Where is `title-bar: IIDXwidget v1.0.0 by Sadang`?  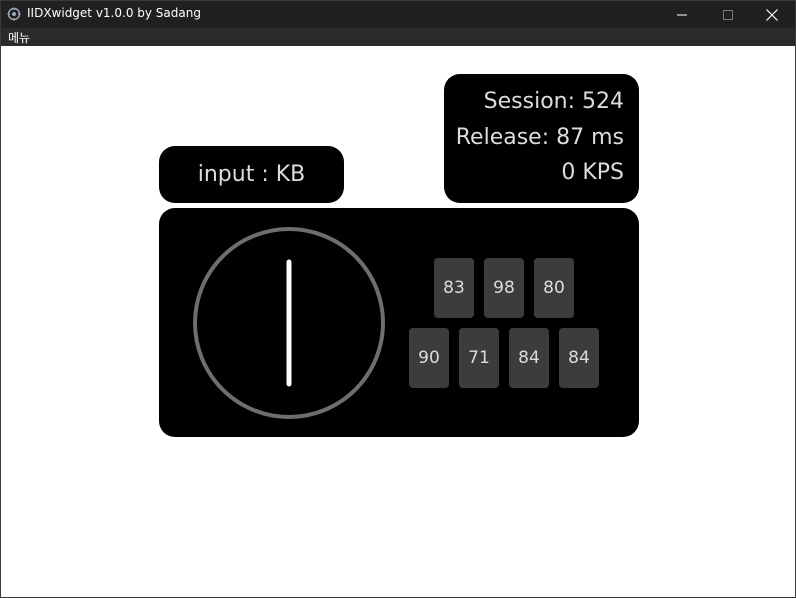
title-bar: IIDXwidget v1.0.0 by Sadang is located at coordinates (398, 14).